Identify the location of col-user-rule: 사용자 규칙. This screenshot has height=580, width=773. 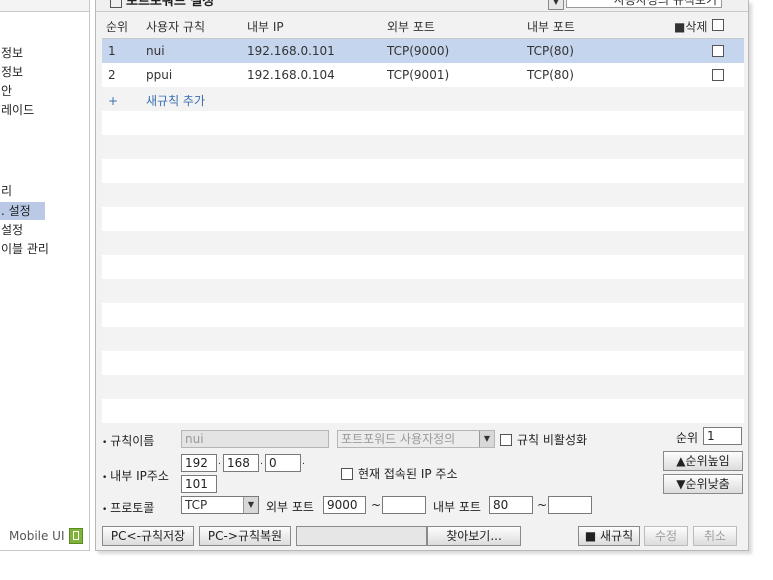
(176, 27).